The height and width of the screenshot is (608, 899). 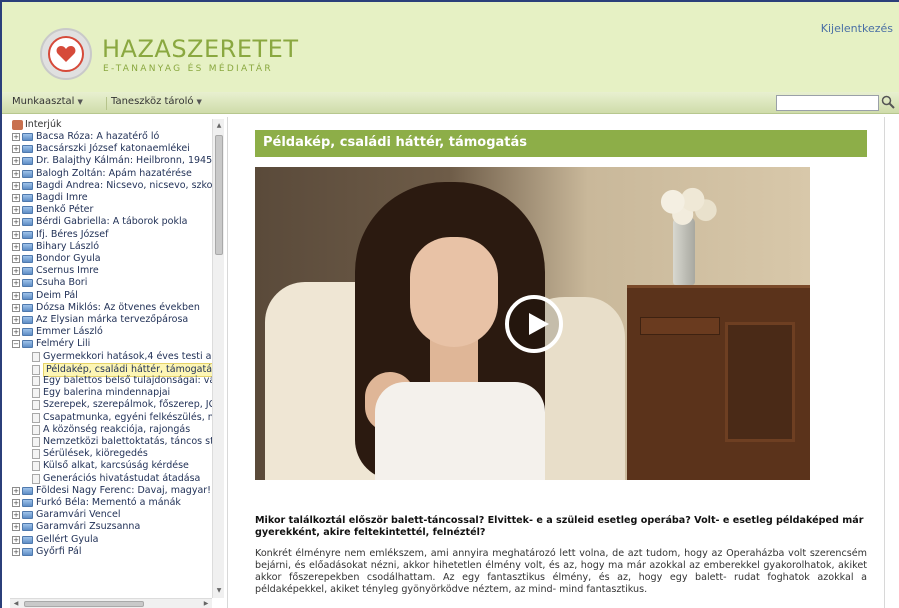 What do you see at coordinates (96, 503) in the screenshot?
I see `tree-item-folder: + Furkó Béla: Mementó a mánák` at bounding box center [96, 503].